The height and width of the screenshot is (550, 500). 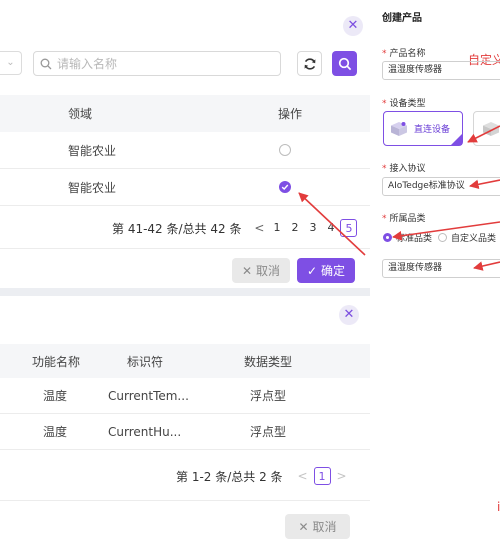 I want to click on category-label: * 所属品类, so click(x=404, y=219).